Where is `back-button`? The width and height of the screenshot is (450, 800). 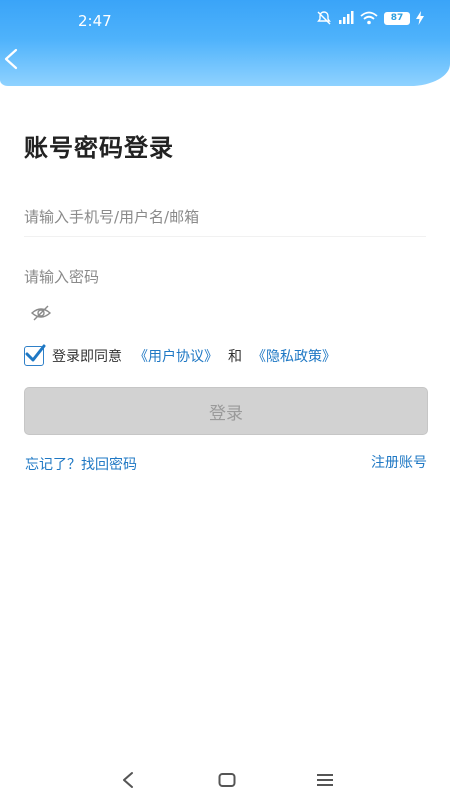
back-button is located at coordinates (11, 59).